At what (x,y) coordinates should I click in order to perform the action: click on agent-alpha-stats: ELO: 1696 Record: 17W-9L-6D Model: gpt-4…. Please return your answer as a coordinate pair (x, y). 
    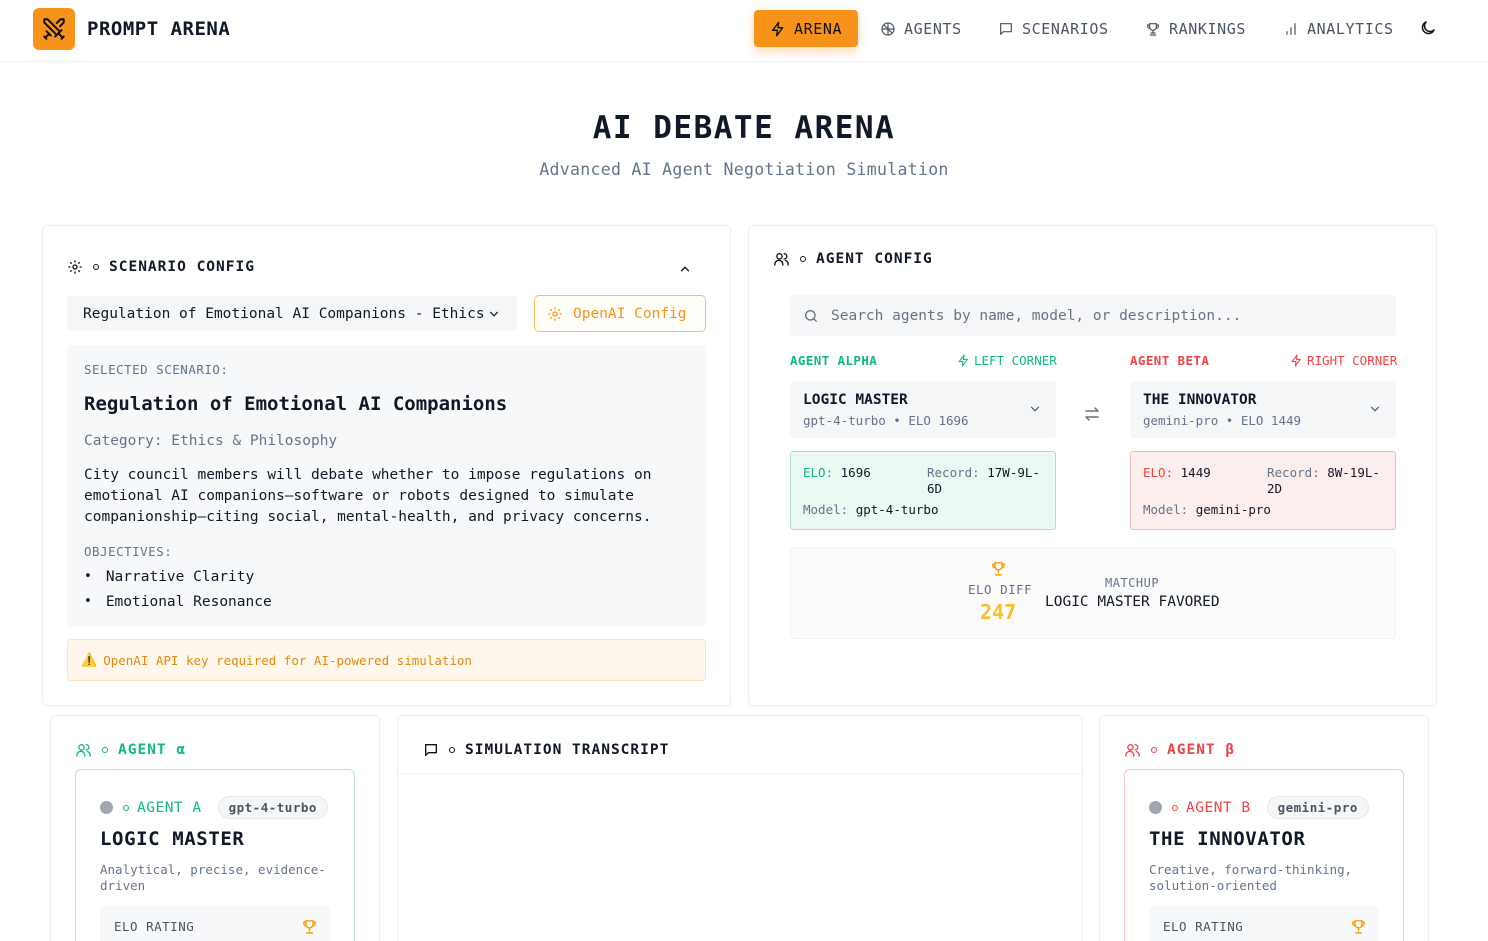
    Looking at the image, I should click on (923, 490).